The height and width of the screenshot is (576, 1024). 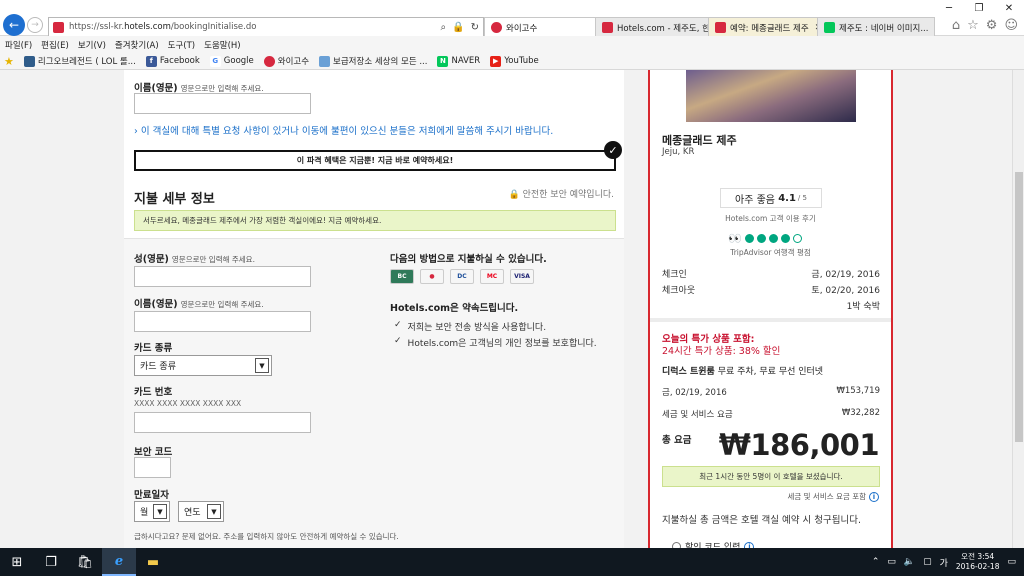 I want to click on security-code-input, so click(x=152, y=467).